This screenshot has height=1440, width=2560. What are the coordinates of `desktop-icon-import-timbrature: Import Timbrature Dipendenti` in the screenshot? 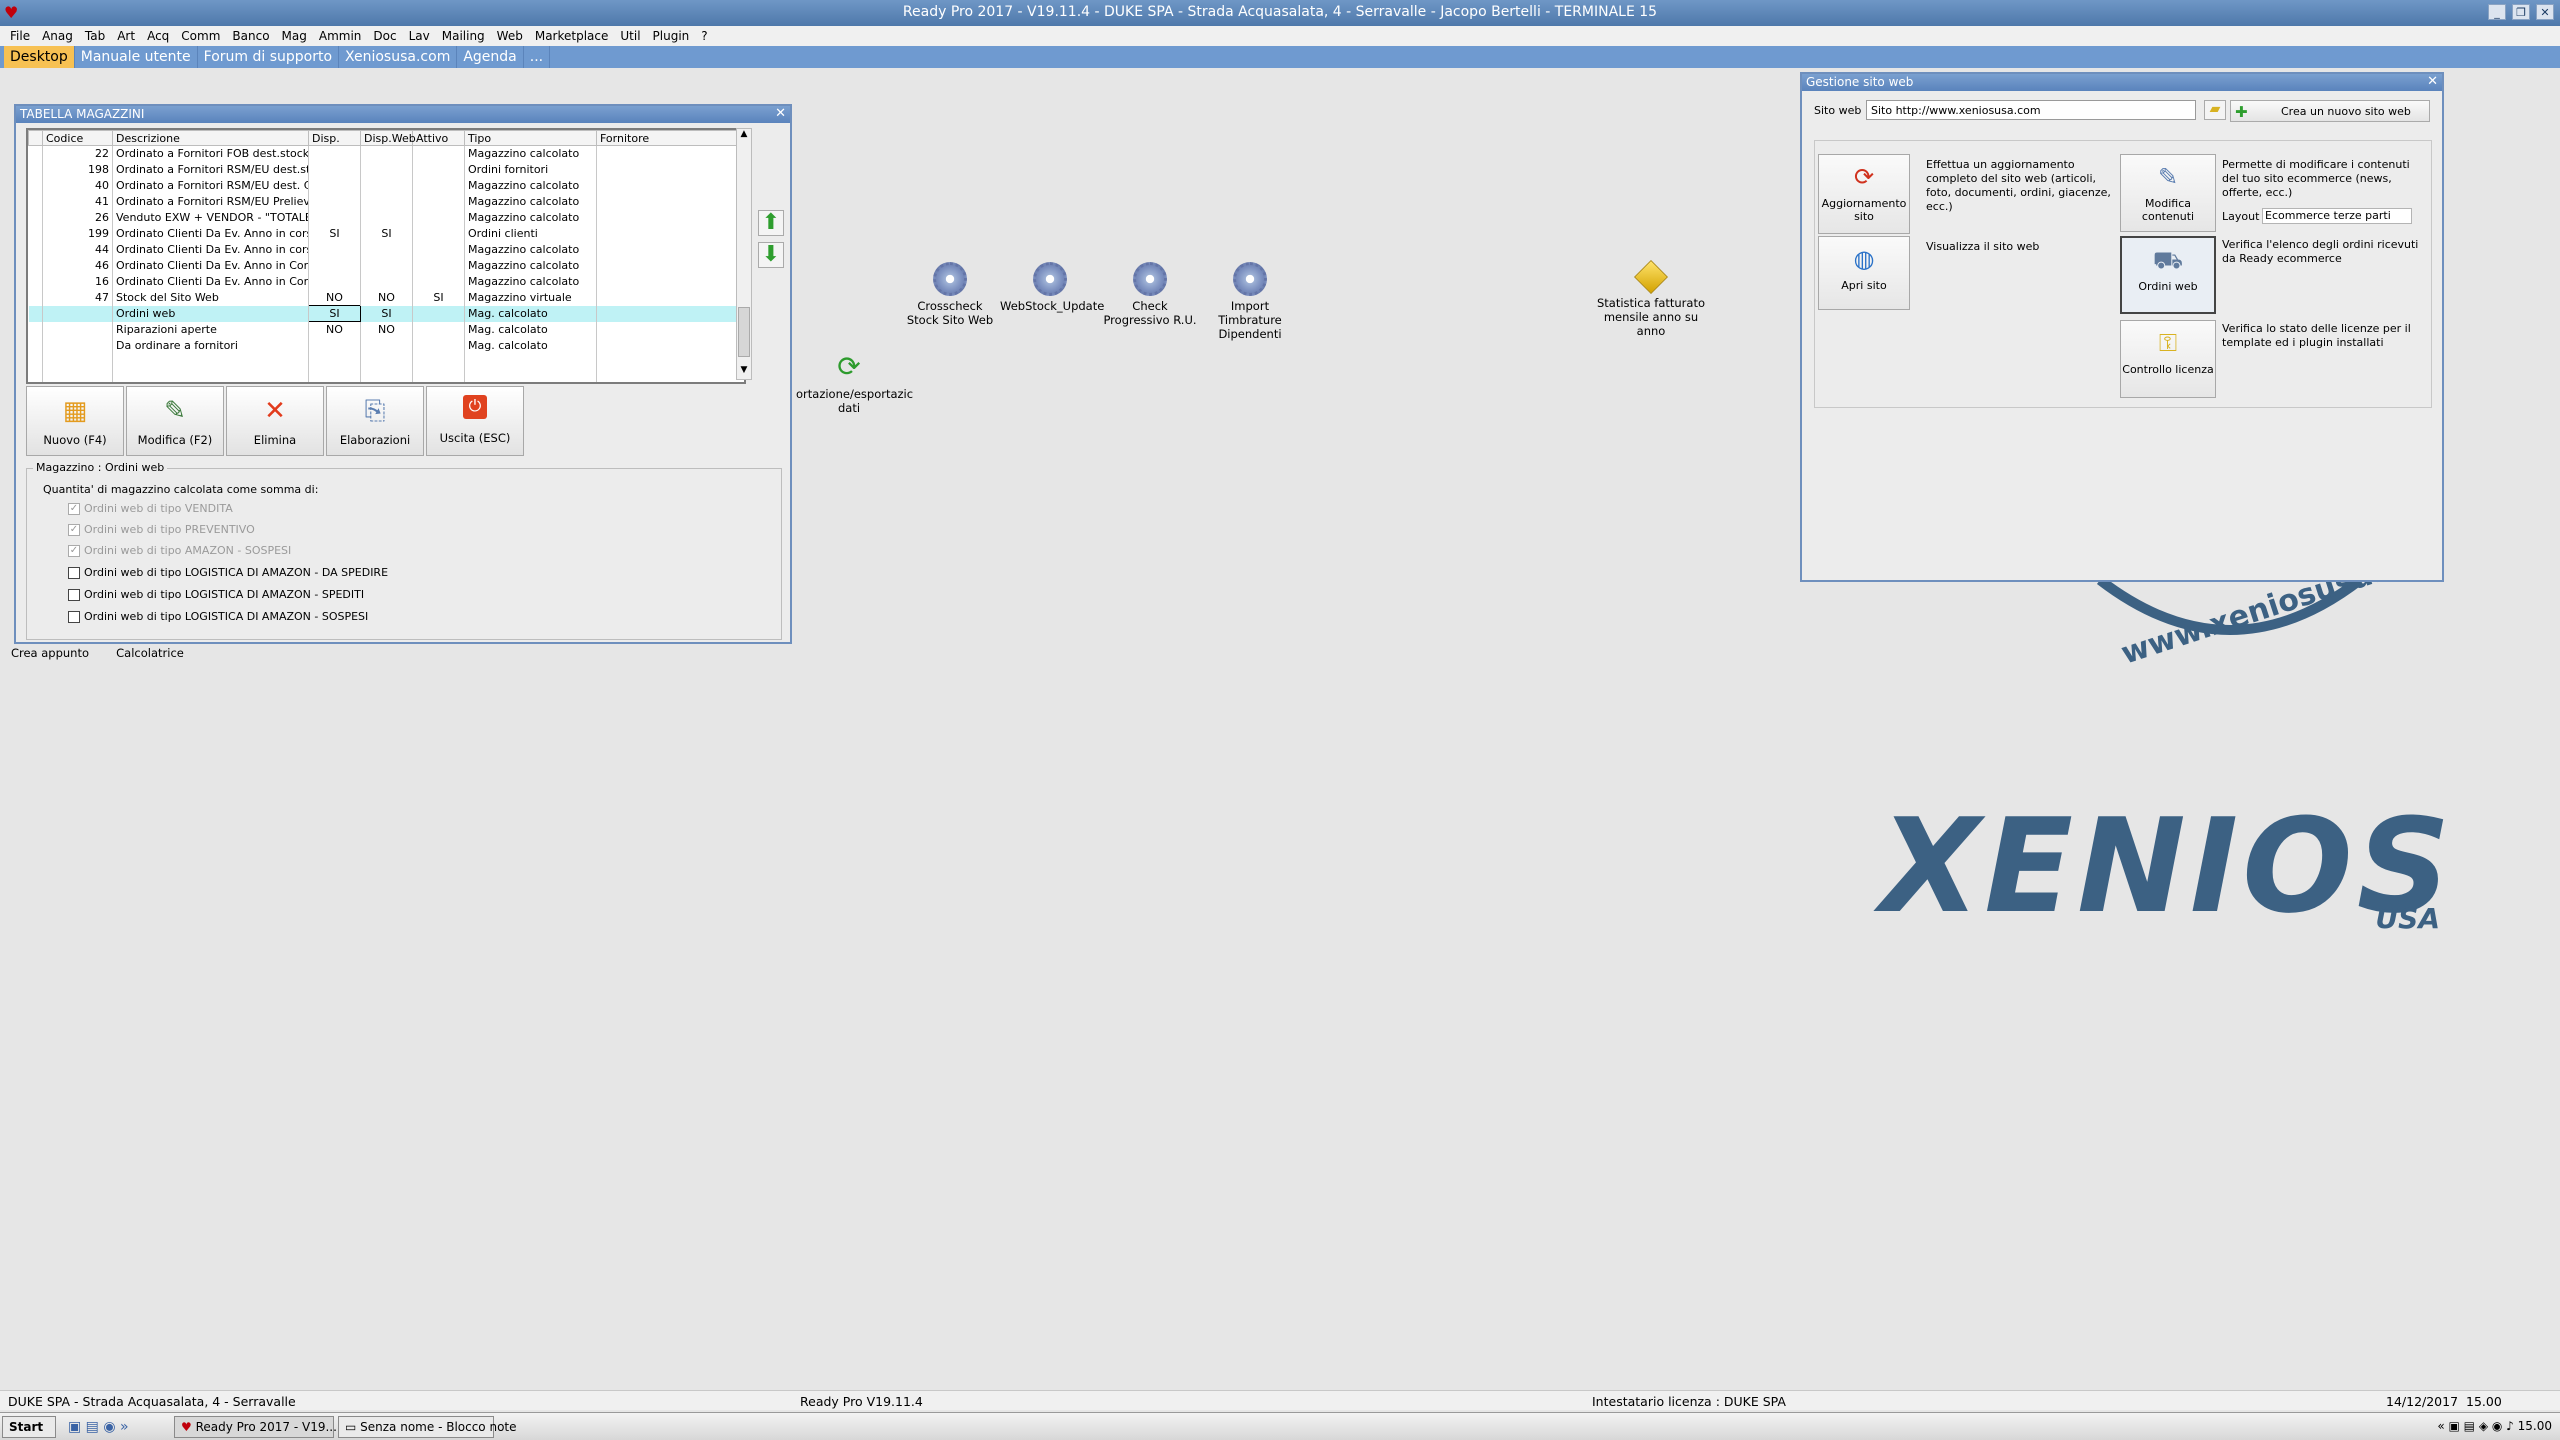 It's located at (1250, 301).